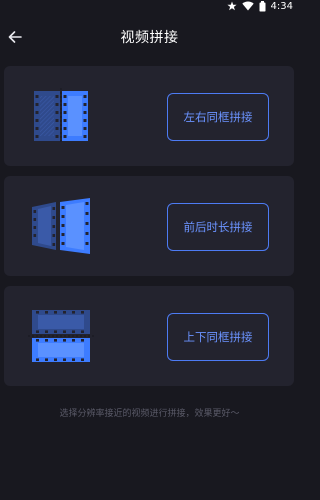  What do you see at coordinates (61, 226) in the screenshot?
I see `timeline-split-icon` at bounding box center [61, 226].